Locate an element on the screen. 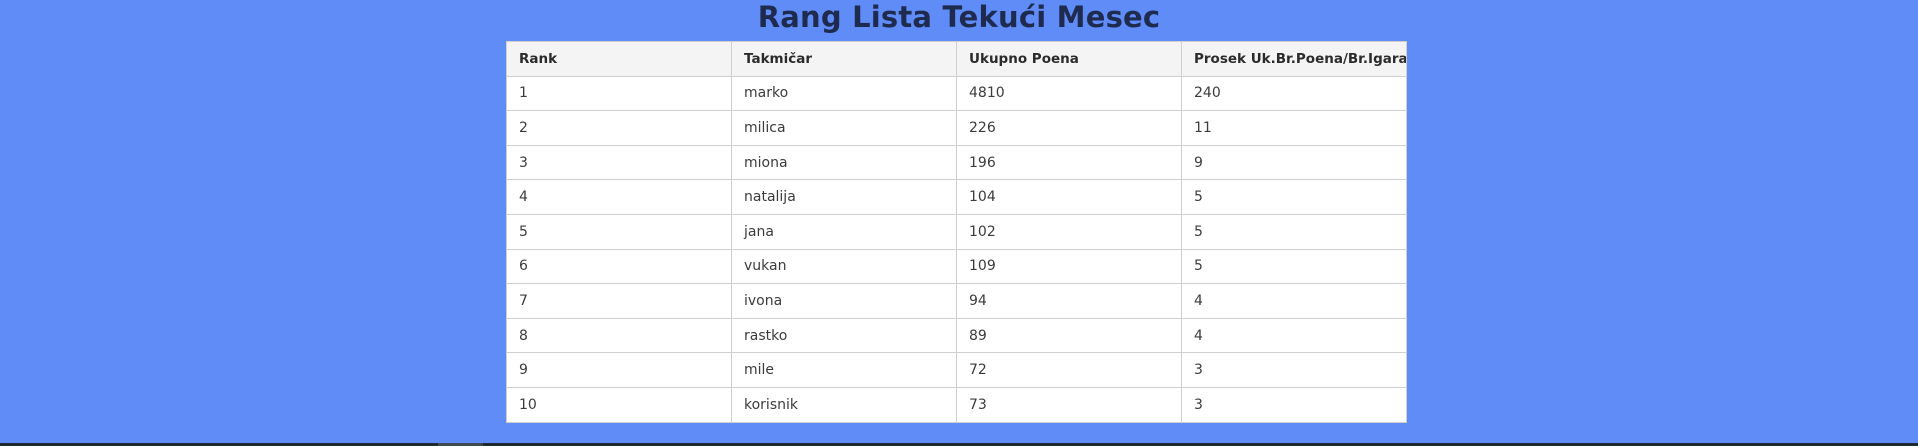 The height and width of the screenshot is (446, 1918). column-header-average: Prosek Uk.Br.Poena/Br.Igara is located at coordinates (1294, 59).